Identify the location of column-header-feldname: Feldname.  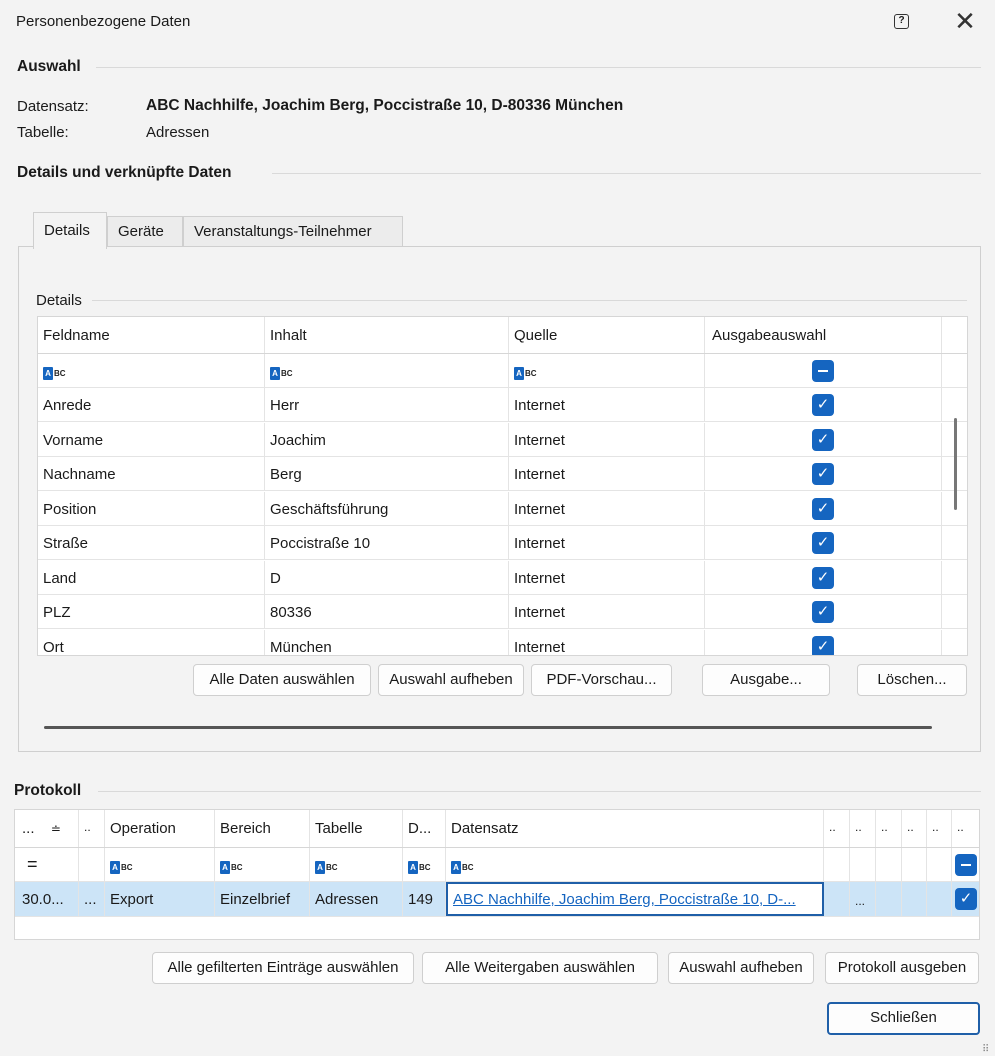
(151, 335).